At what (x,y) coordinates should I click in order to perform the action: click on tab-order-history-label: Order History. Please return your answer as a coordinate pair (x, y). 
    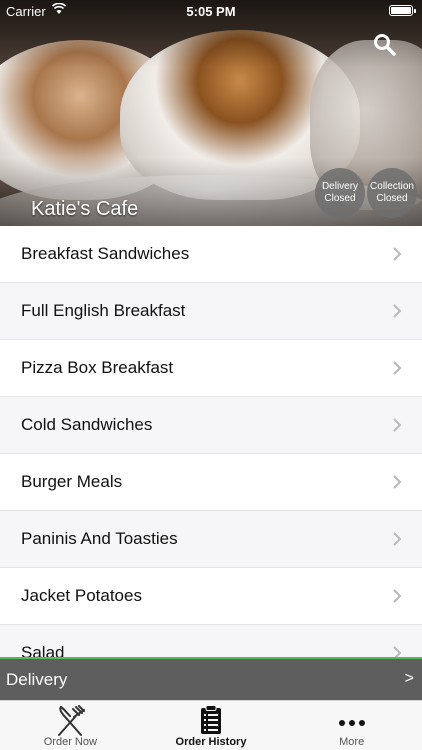
    Looking at the image, I should click on (211, 742).